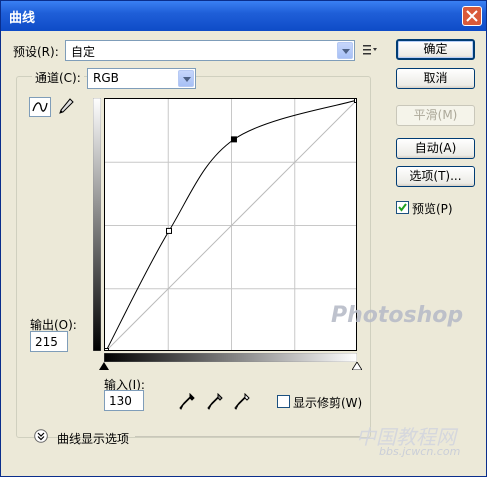  Describe the element at coordinates (397, 315) in the screenshot. I see `watermark-logo: Photoshop` at that location.